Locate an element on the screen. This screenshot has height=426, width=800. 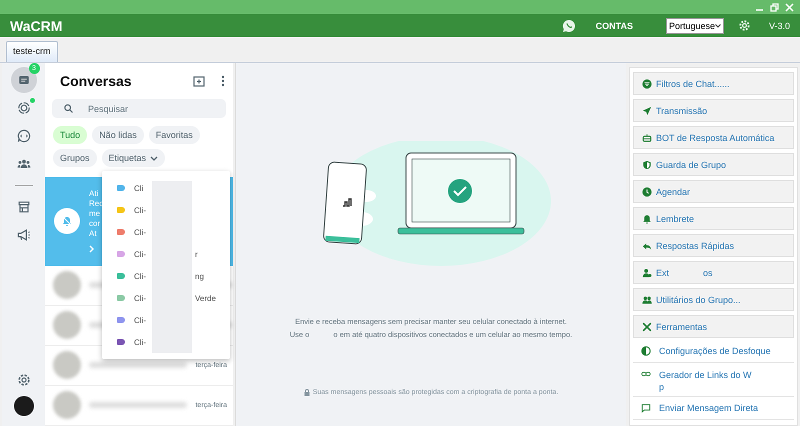
tool-button: Ext os is located at coordinates (713, 272).